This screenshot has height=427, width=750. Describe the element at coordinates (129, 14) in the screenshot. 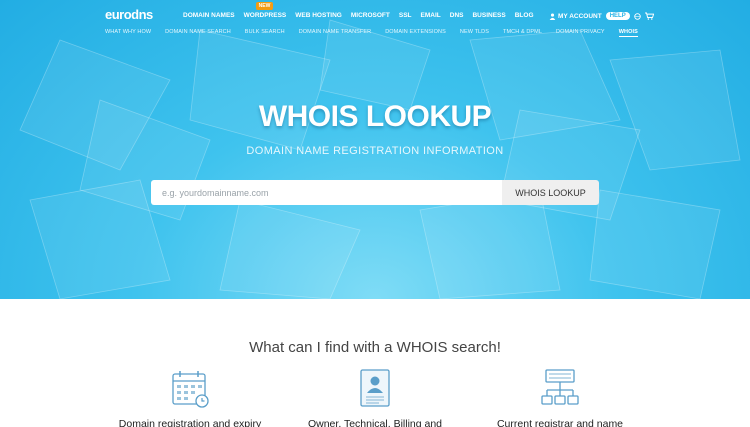

I see `eurodns-logo: eurodns` at that location.